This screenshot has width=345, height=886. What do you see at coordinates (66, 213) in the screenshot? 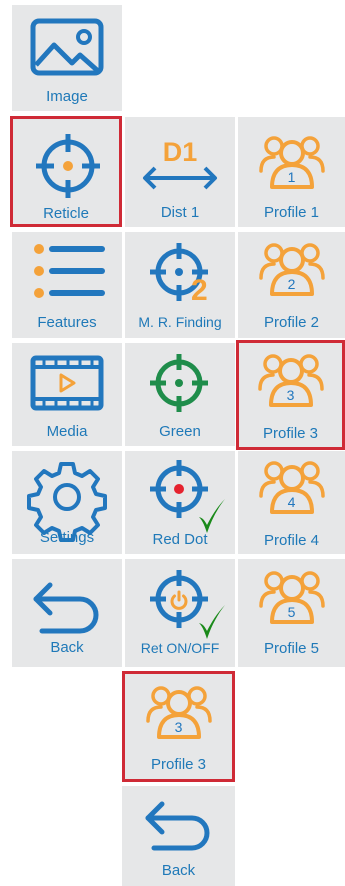
I see `reticle-label: Reticle` at bounding box center [66, 213].